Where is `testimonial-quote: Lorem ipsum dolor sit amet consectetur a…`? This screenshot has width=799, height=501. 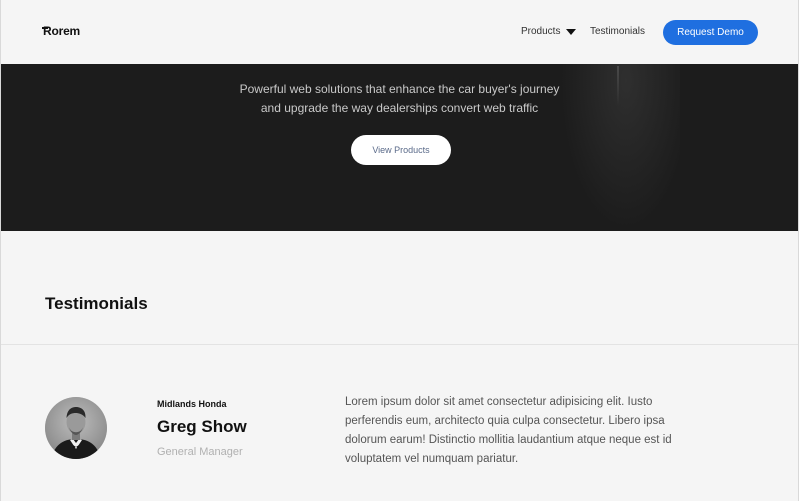
testimonial-quote: Lorem ipsum dolor sit amet consectetur a… is located at coordinates (508, 430).